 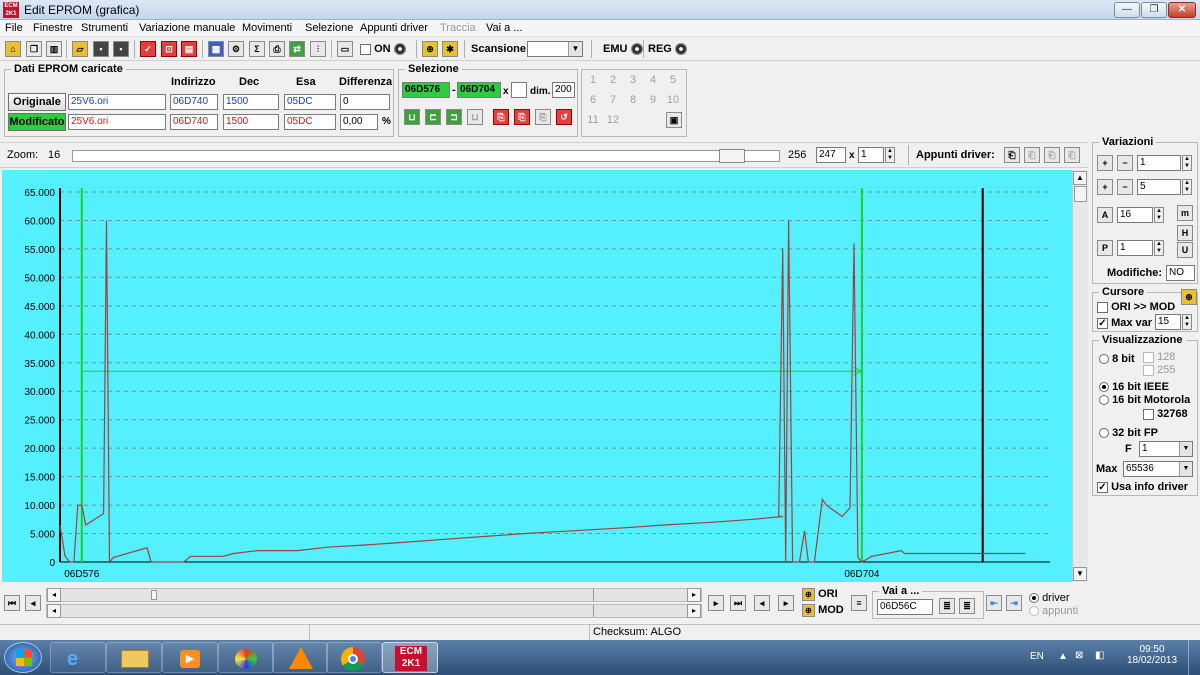 What do you see at coordinates (1105, 248) in the screenshot?
I see `var-p-icon: P` at bounding box center [1105, 248].